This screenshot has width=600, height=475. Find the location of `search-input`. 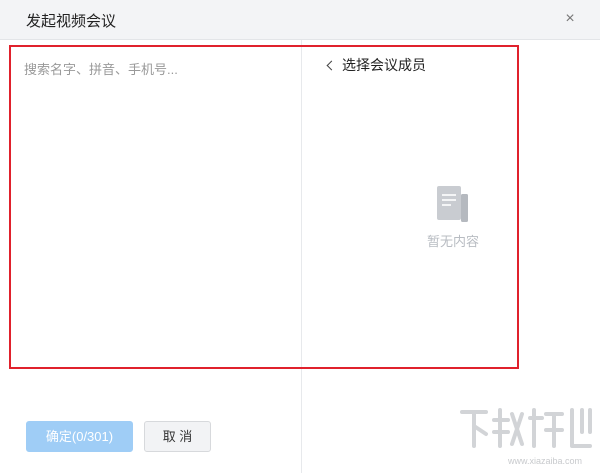

search-input is located at coordinates (149, 69).